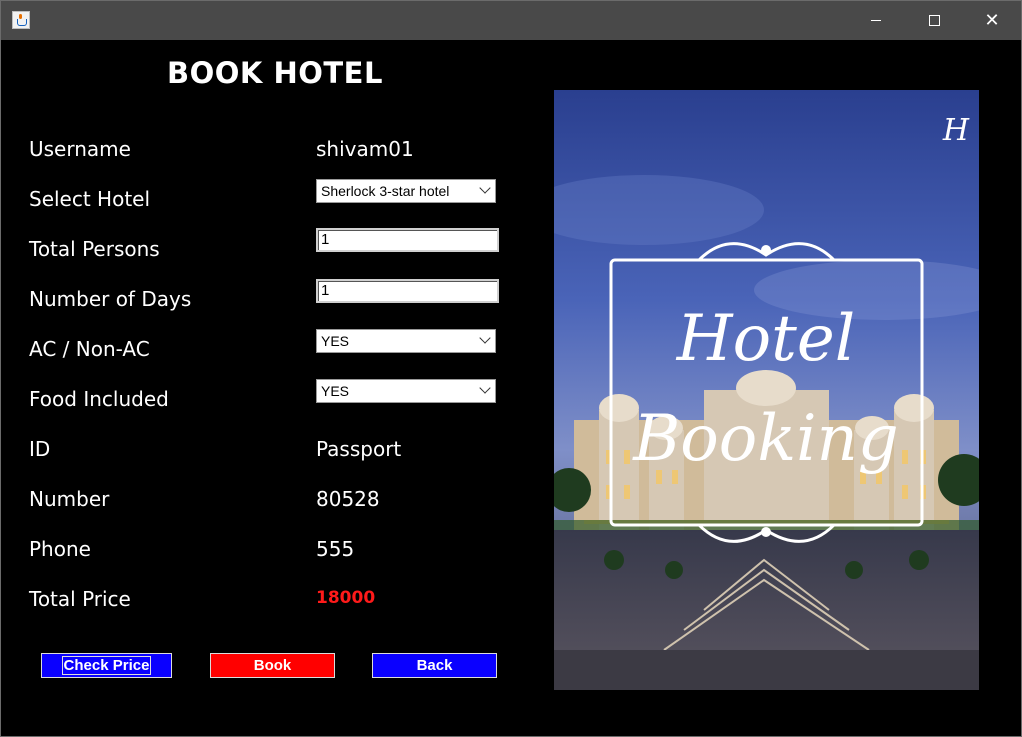  I want to click on maximize-button, so click(934, 20).